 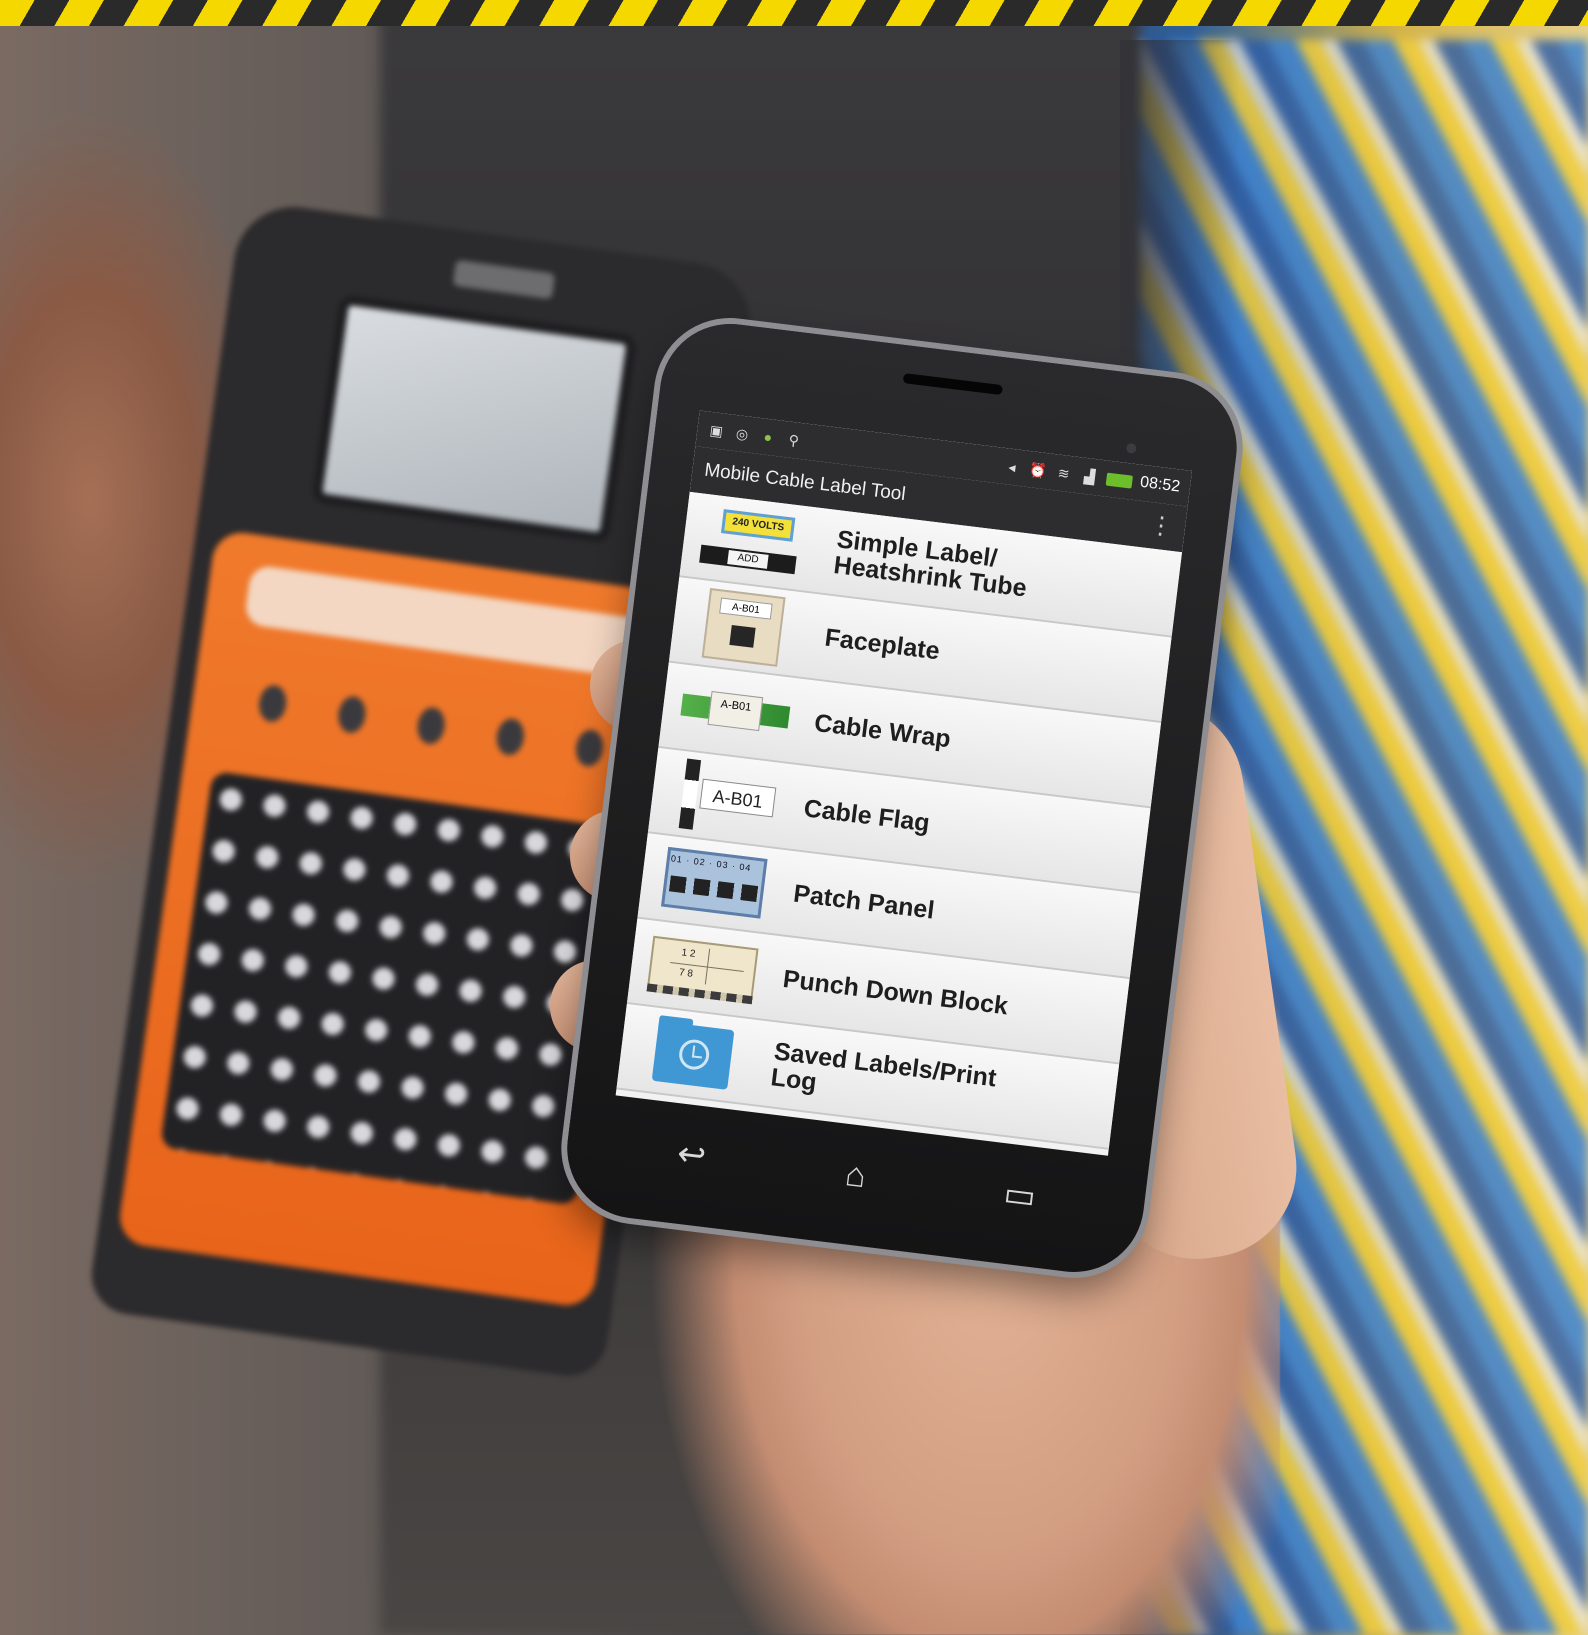 I want to click on menu-item-label: Cable Wrap, so click(x=882, y=731).